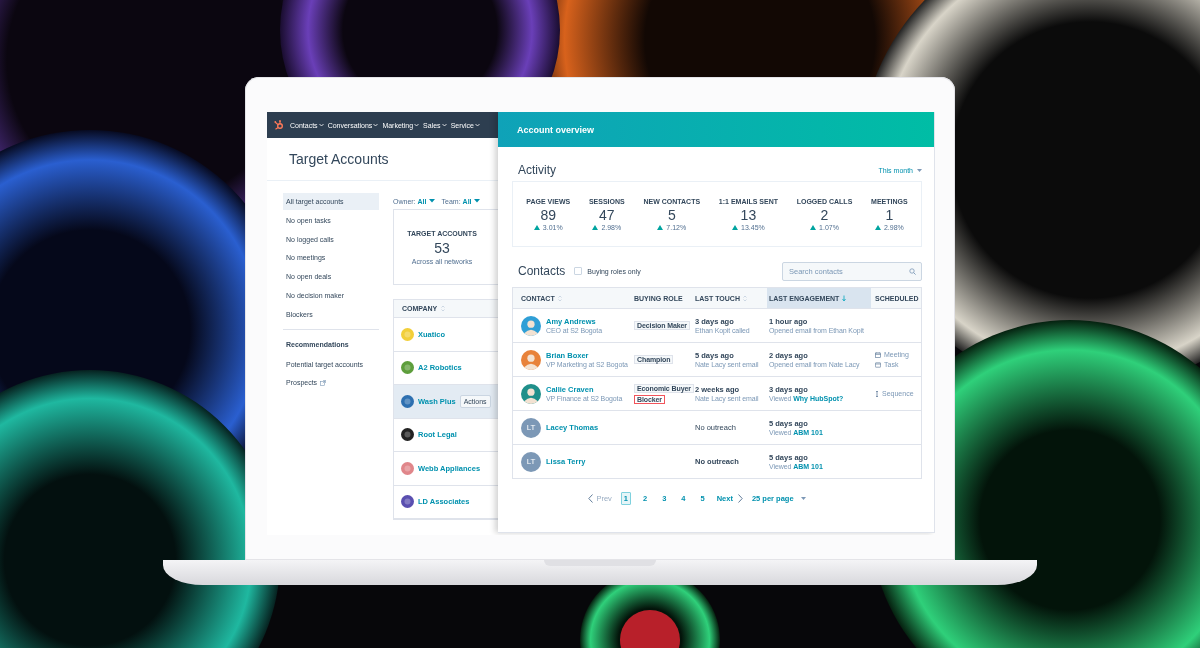  What do you see at coordinates (442, 247) in the screenshot?
I see `card-value: 53` at bounding box center [442, 247].